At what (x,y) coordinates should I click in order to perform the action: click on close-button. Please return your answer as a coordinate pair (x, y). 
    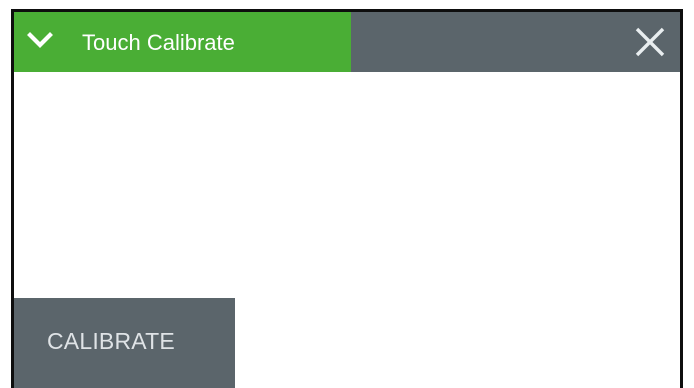
    Looking at the image, I should click on (650, 42).